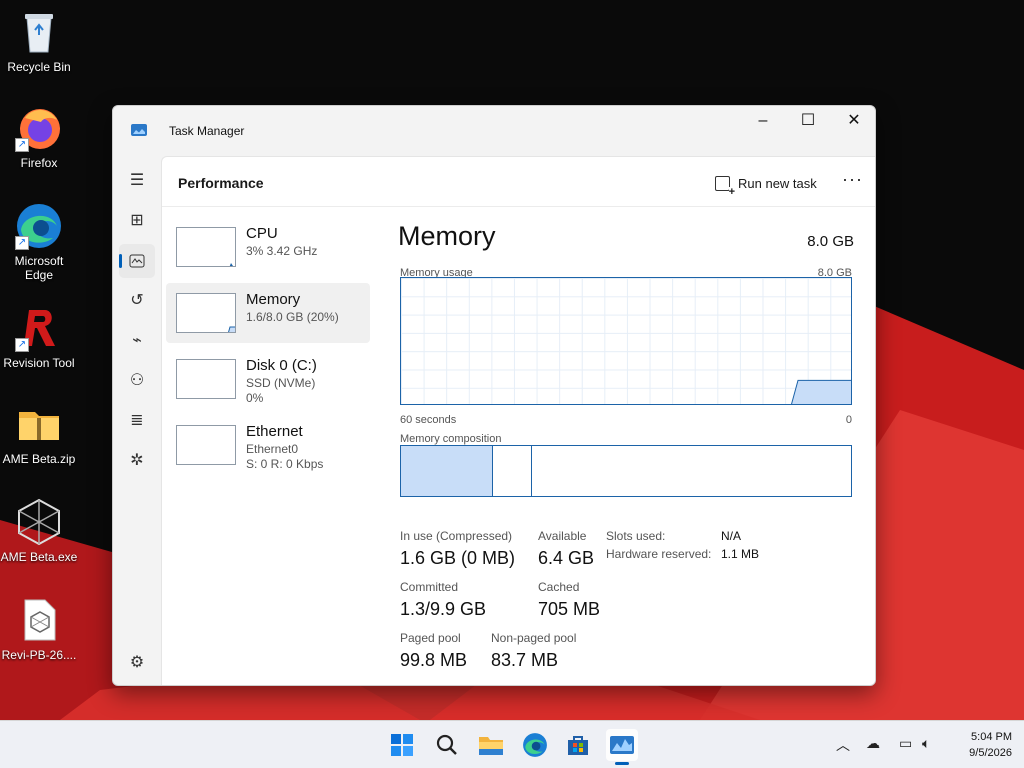 Image resolution: width=1024 pixels, height=768 pixels. Describe the element at coordinates (39, 459) in the screenshot. I see `desktop-icon-label: AME Beta.zip` at that location.